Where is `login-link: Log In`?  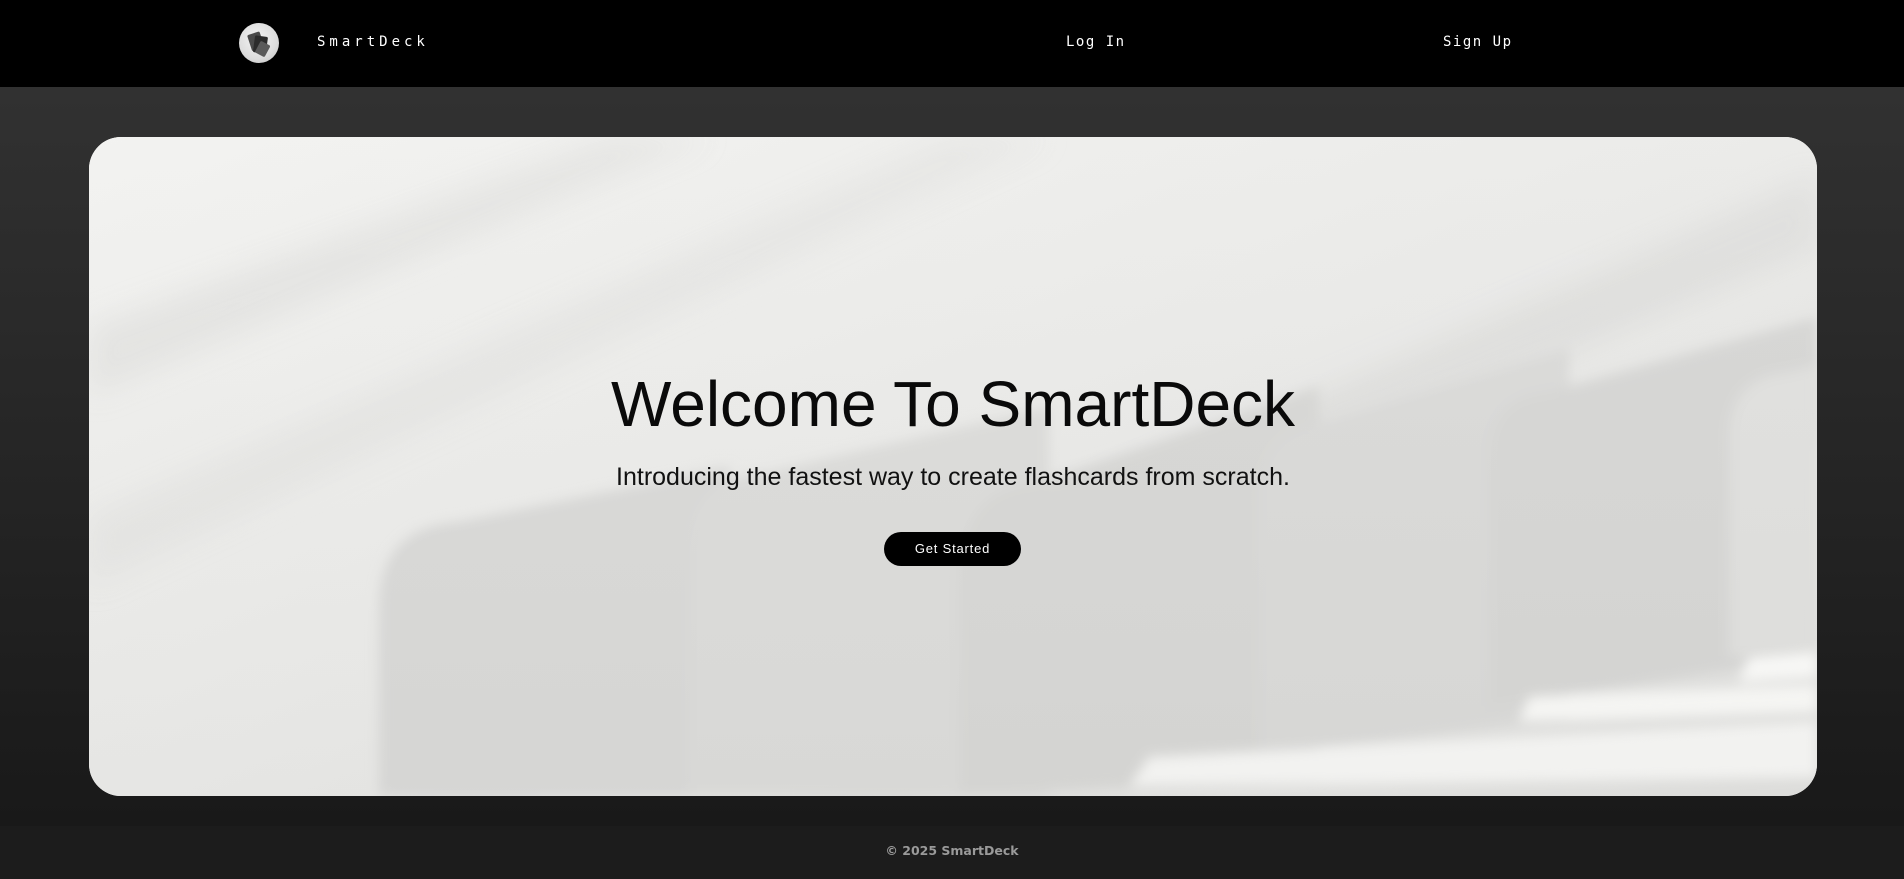 login-link: Log In is located at coordinates (1096, 42).